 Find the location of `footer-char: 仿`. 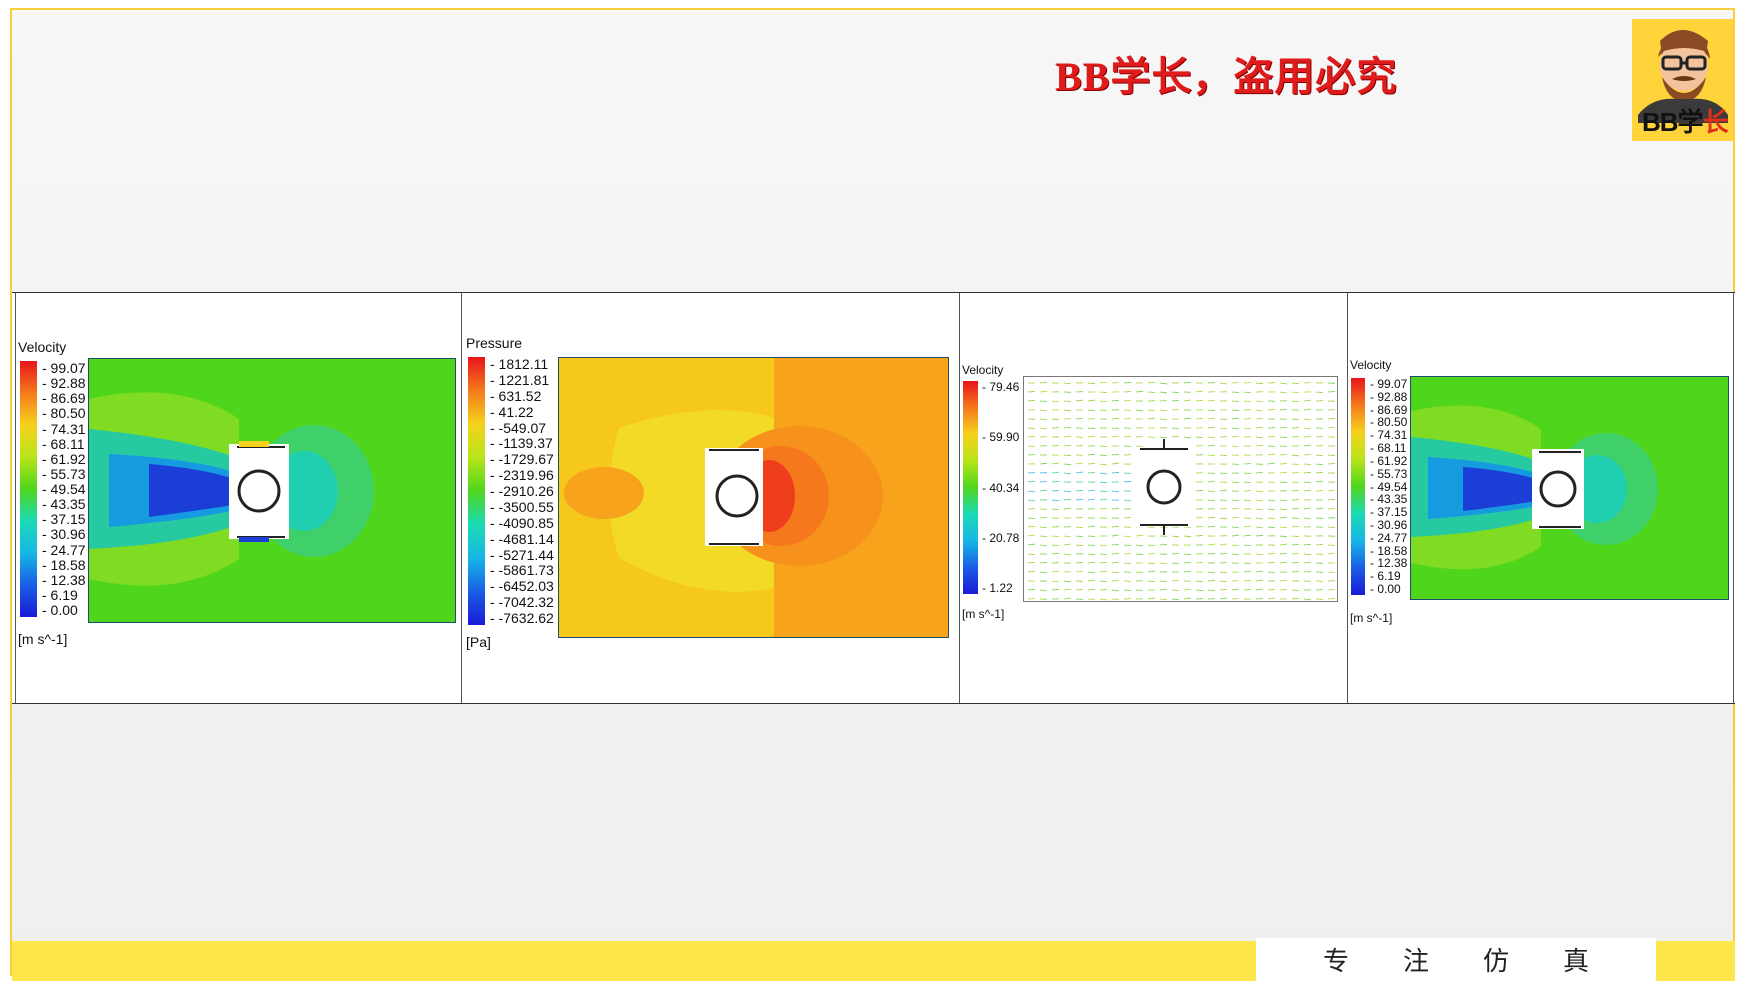

footer-char: 仿 is located at coordinates (1495, 962).